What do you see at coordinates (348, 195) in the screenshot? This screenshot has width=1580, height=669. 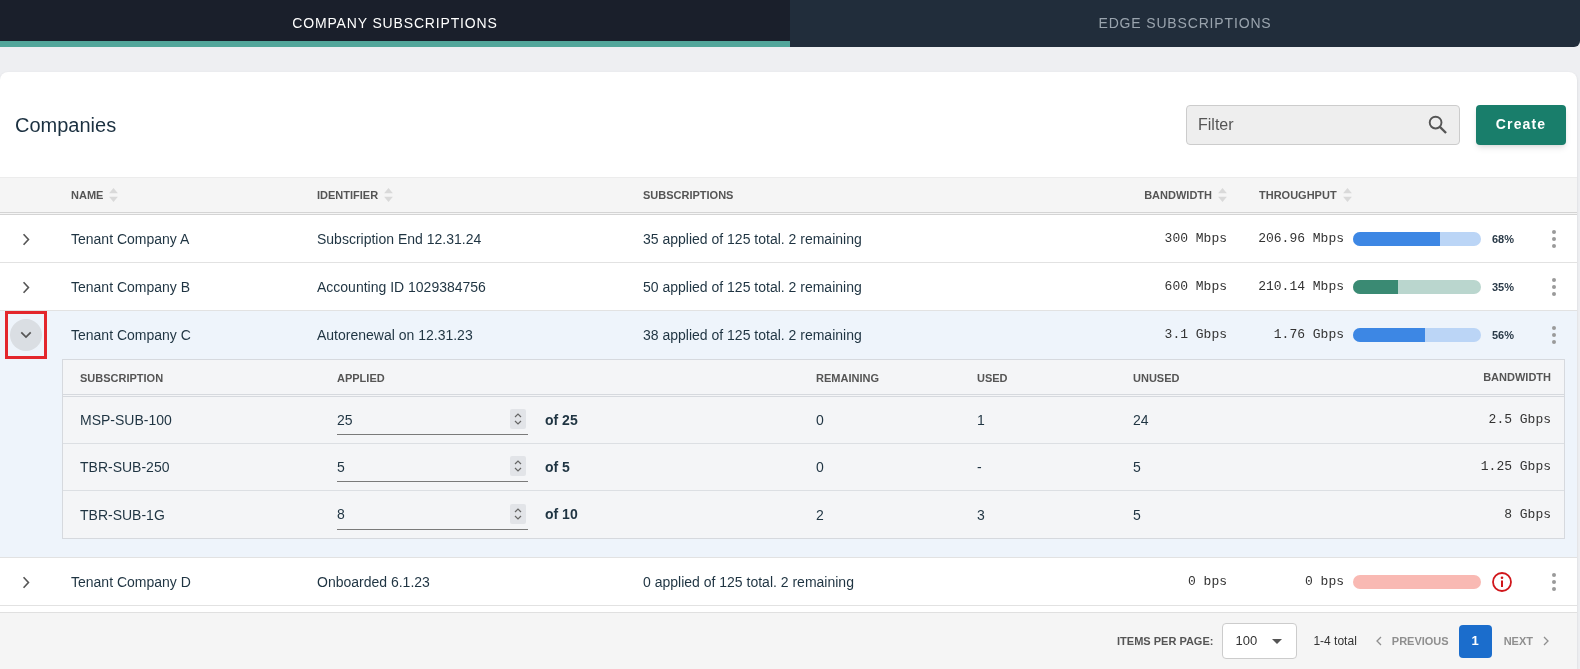 I see `column-header: IDENTIFIER` at bounding box center [348, 195].